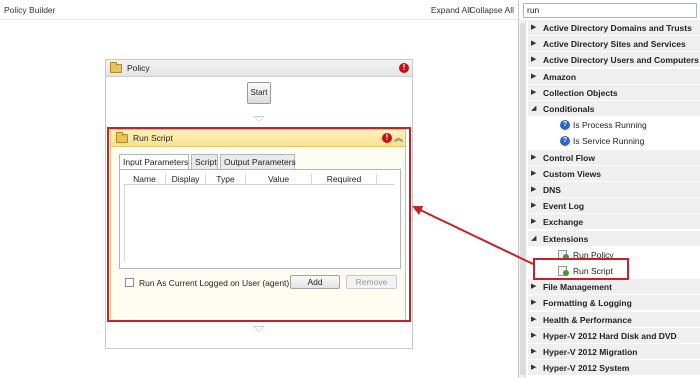 This screenshot has width=700, height=378. Describe the element at coordinates (569, 109) in the screenshot. I see `tree-item-label: Conditionals` at that location.